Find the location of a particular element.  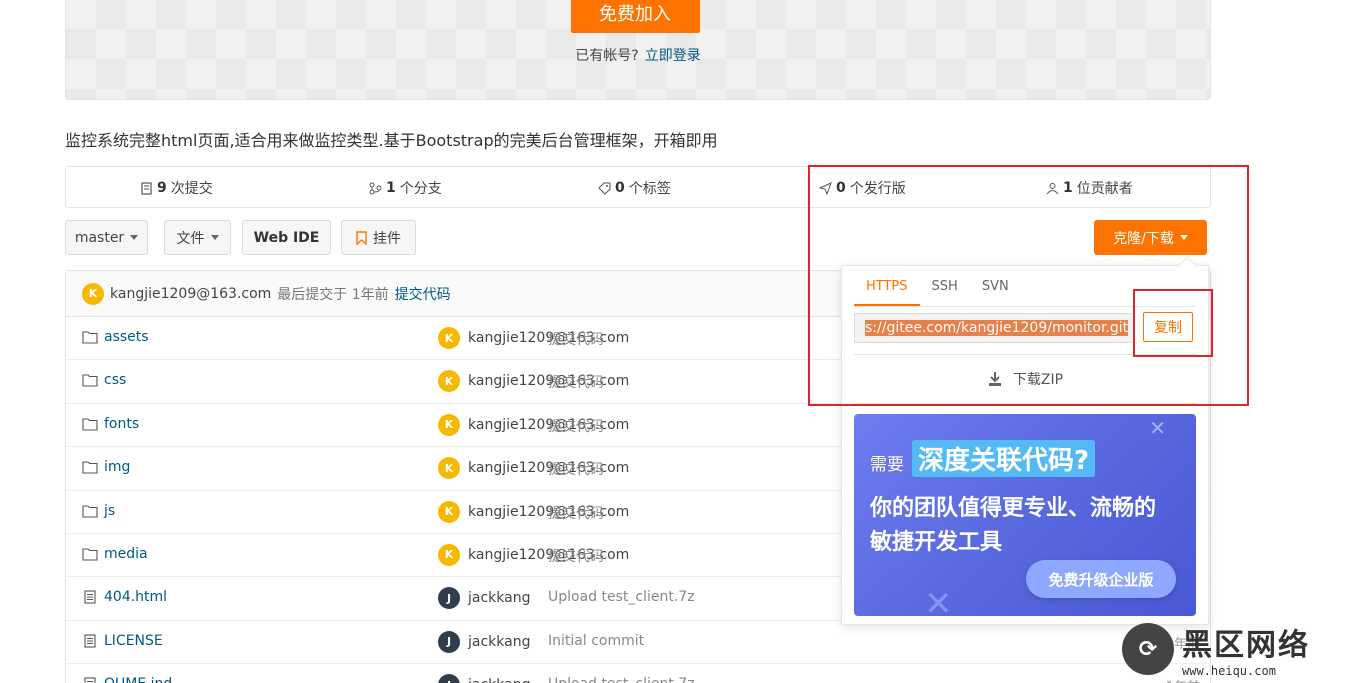

file-name-link: 404.html is located at coordinates (124, 597).